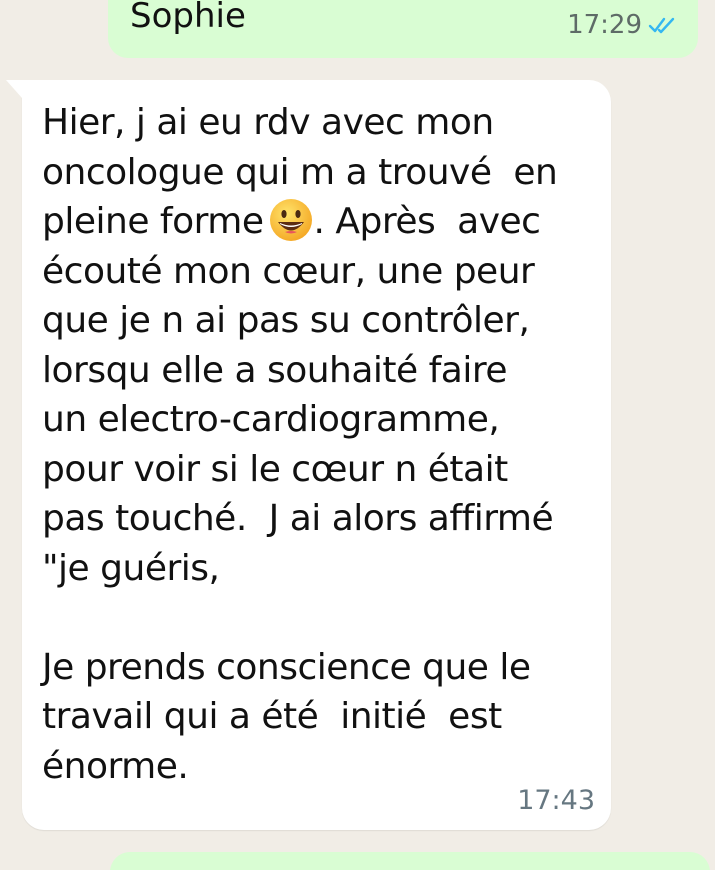 The image size is (715, 870). What do you see at coordinates (153, 221) in the screenshot?
I see `message-line: pleine forme` at bounding box center [153, 221].